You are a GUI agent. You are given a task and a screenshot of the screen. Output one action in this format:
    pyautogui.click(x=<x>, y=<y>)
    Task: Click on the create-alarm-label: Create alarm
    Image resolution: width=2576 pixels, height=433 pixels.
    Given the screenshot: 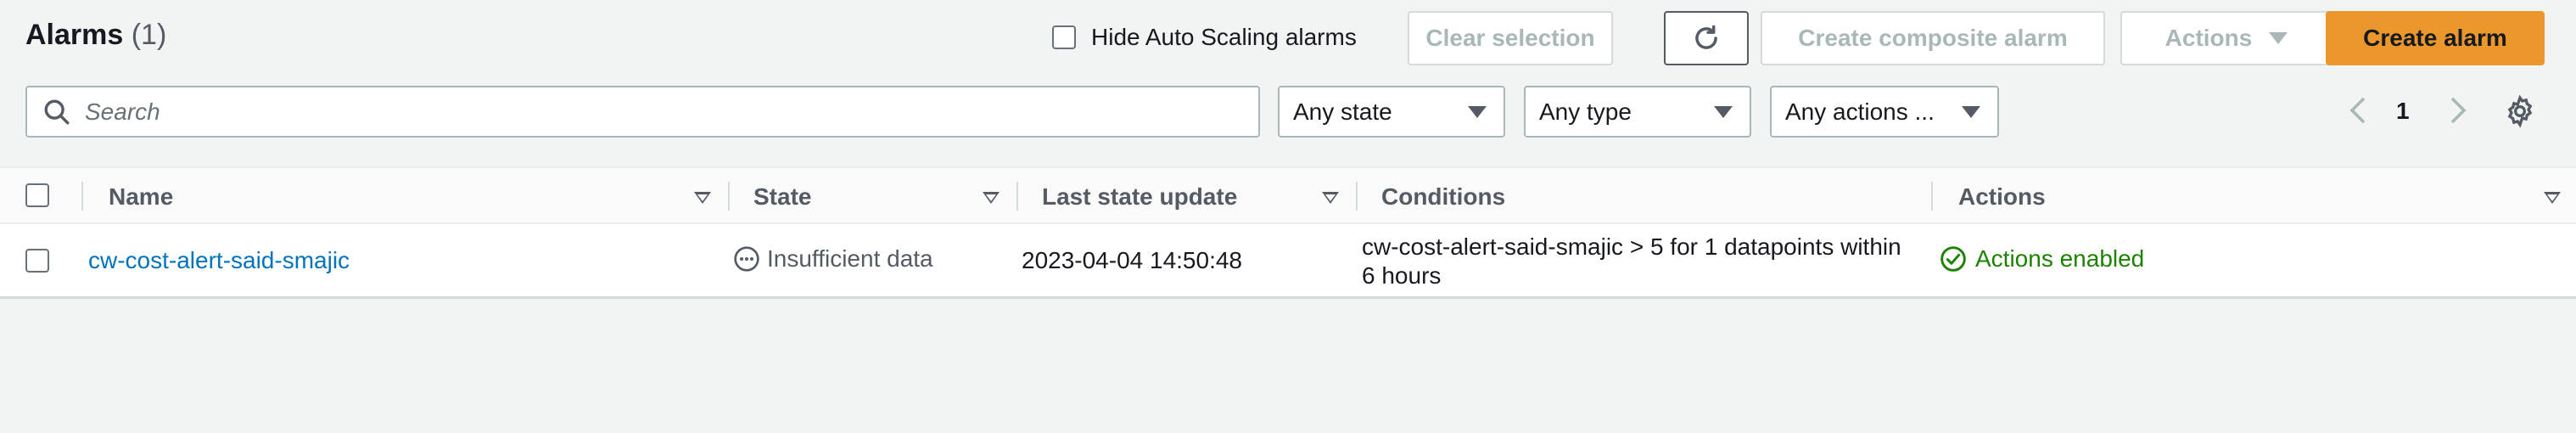 What is the action you would take?
    pyautogui.click(x=2435, y=38)
    